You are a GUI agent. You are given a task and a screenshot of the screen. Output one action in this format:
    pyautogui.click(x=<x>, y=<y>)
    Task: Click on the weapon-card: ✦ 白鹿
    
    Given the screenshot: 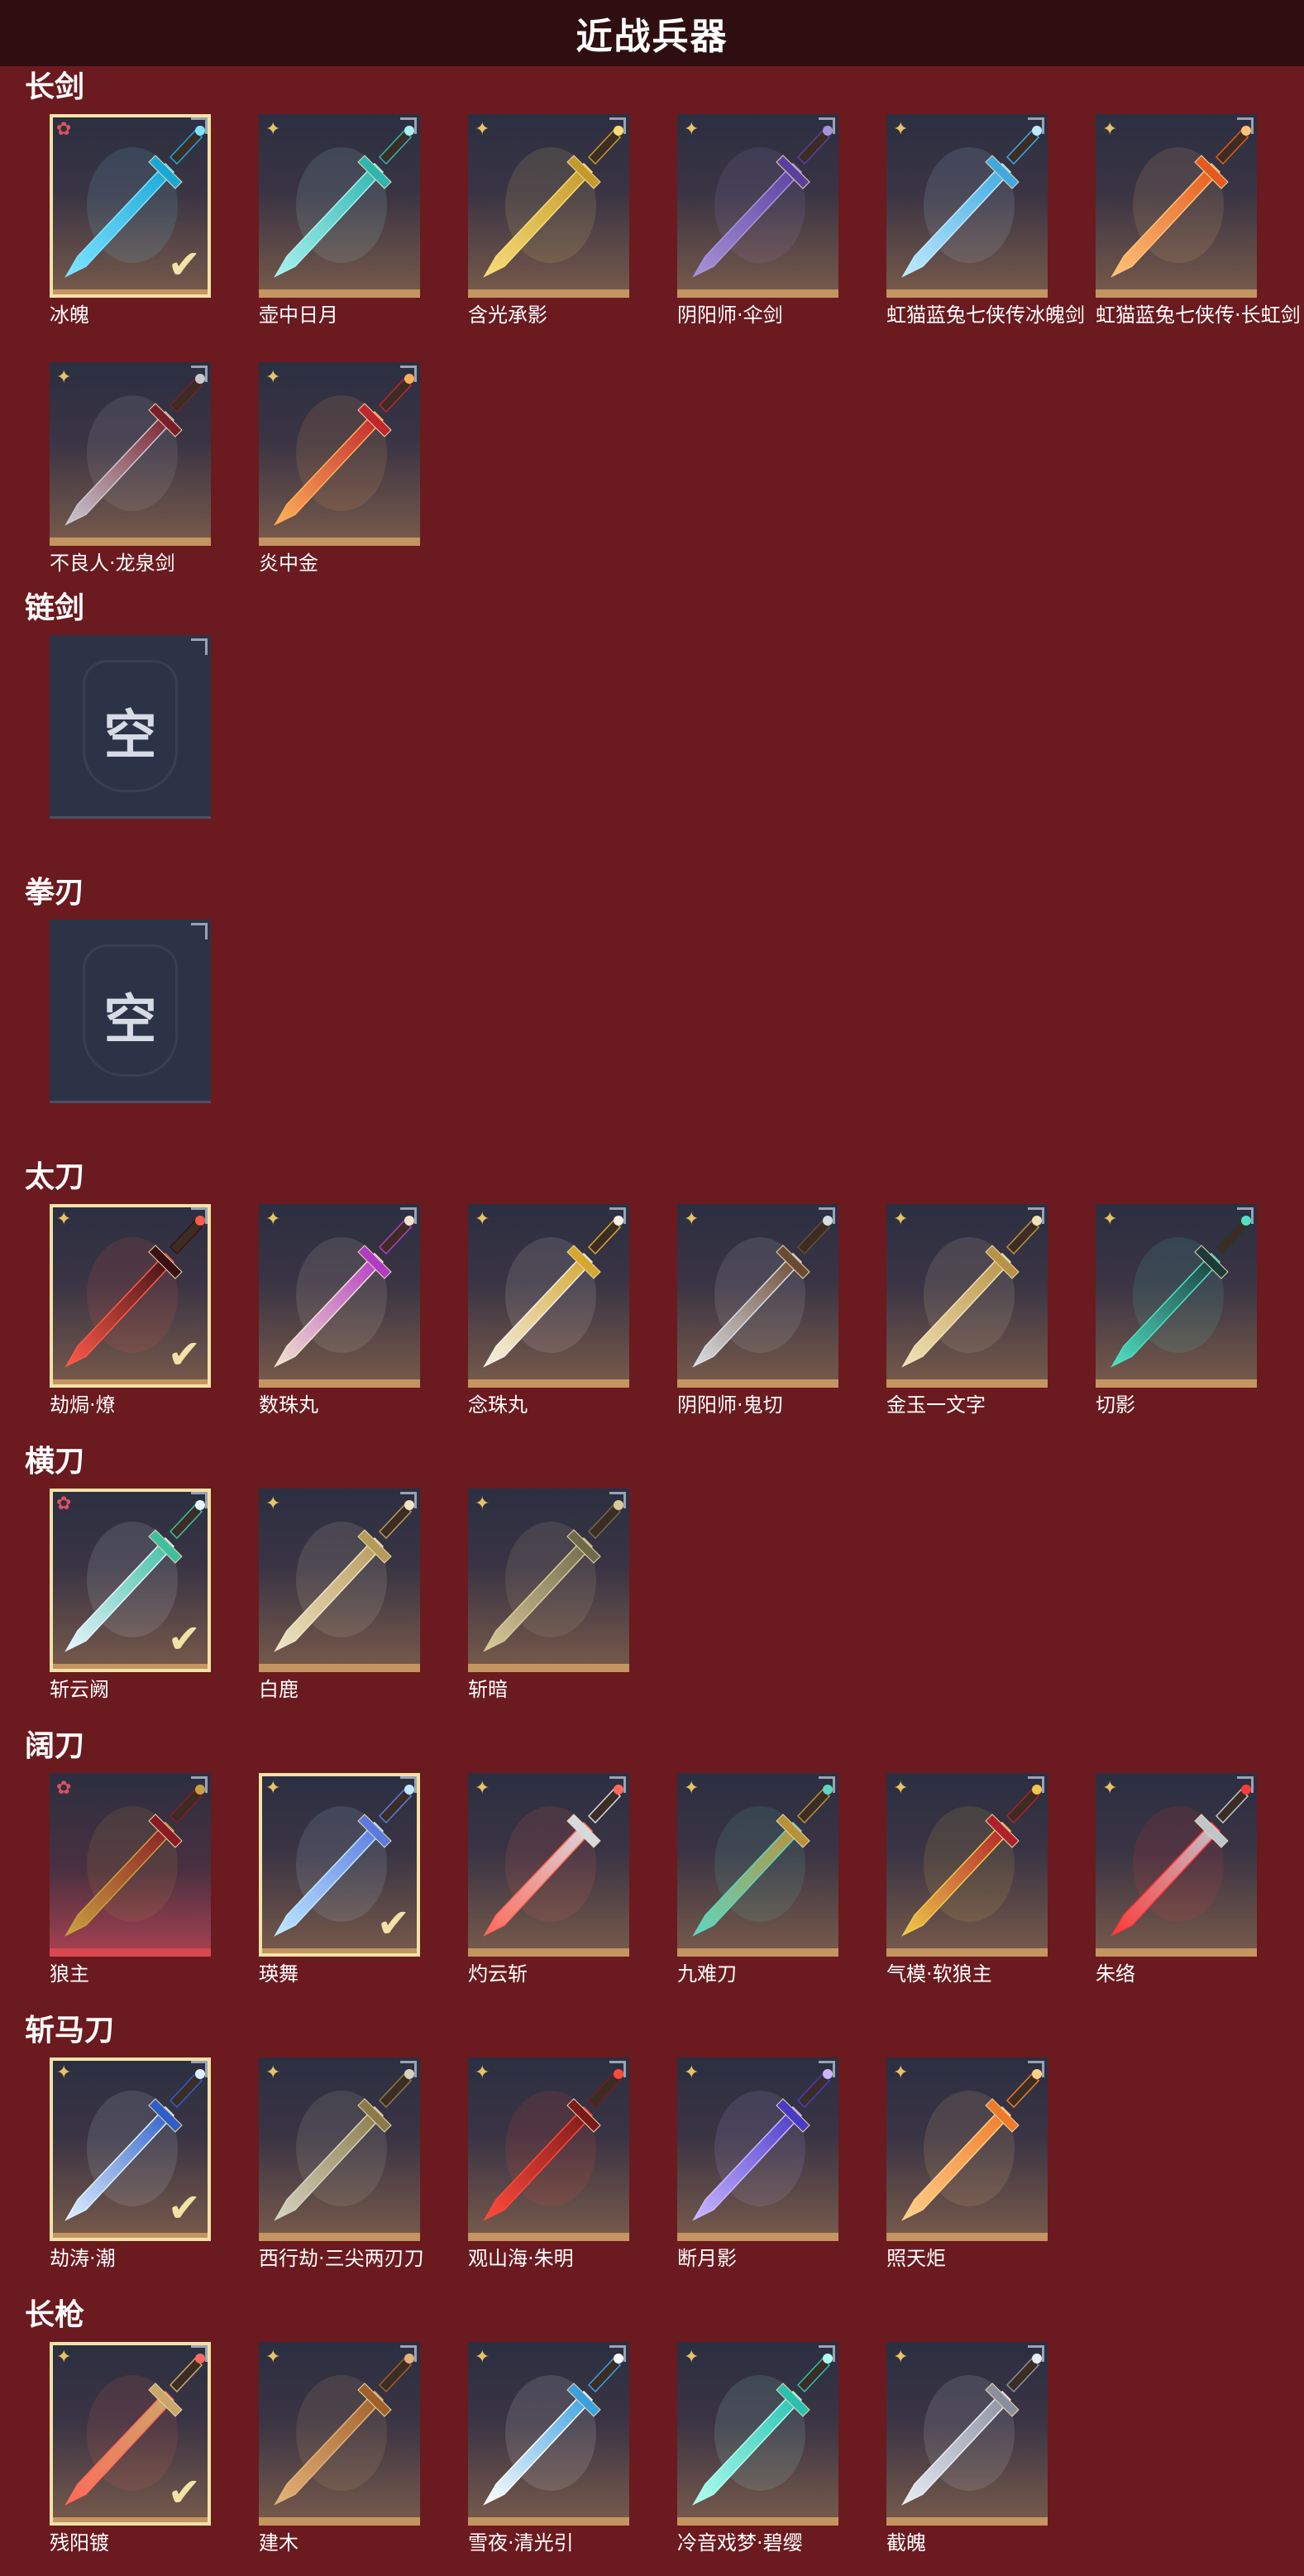 What is the action you would take?
    pyautogui.click(x=339, y=1595)
    